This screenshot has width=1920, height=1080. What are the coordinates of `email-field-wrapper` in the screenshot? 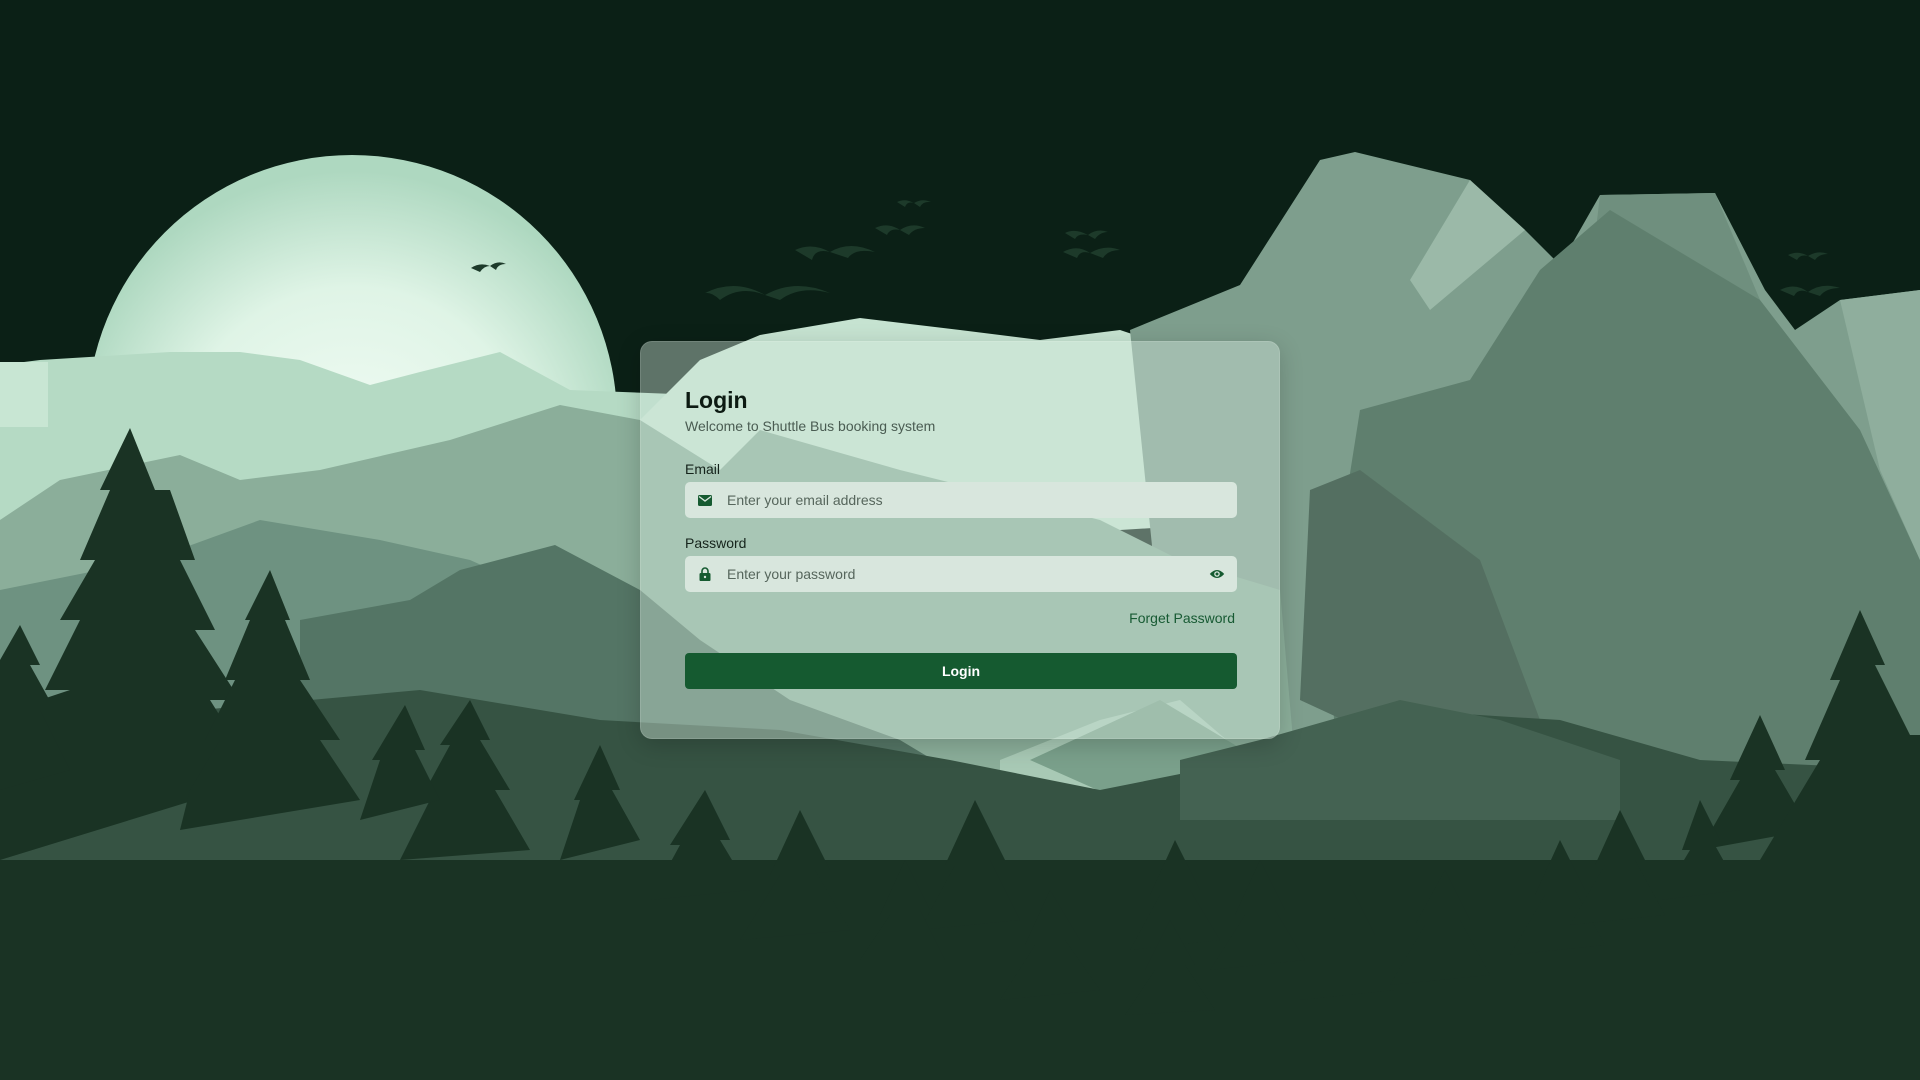 It's located at (961, 500).